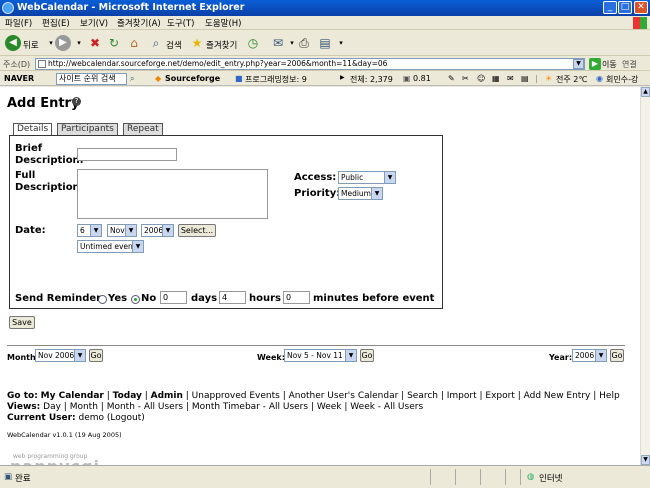 This screenshot has height=488, width=650. Describe the element at coordinates (33, 129) in the screenshot. I see `tab-details: Details` at that location.